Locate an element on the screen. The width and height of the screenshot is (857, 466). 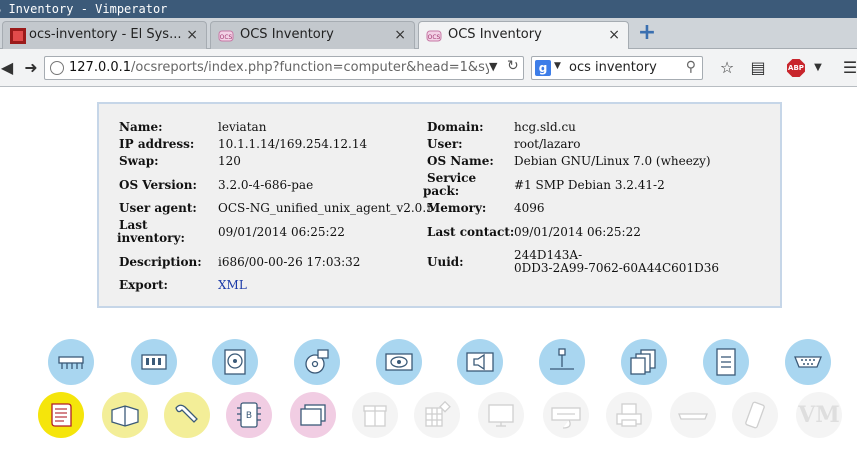
monitor-icon is located at coordinates (501, 415).